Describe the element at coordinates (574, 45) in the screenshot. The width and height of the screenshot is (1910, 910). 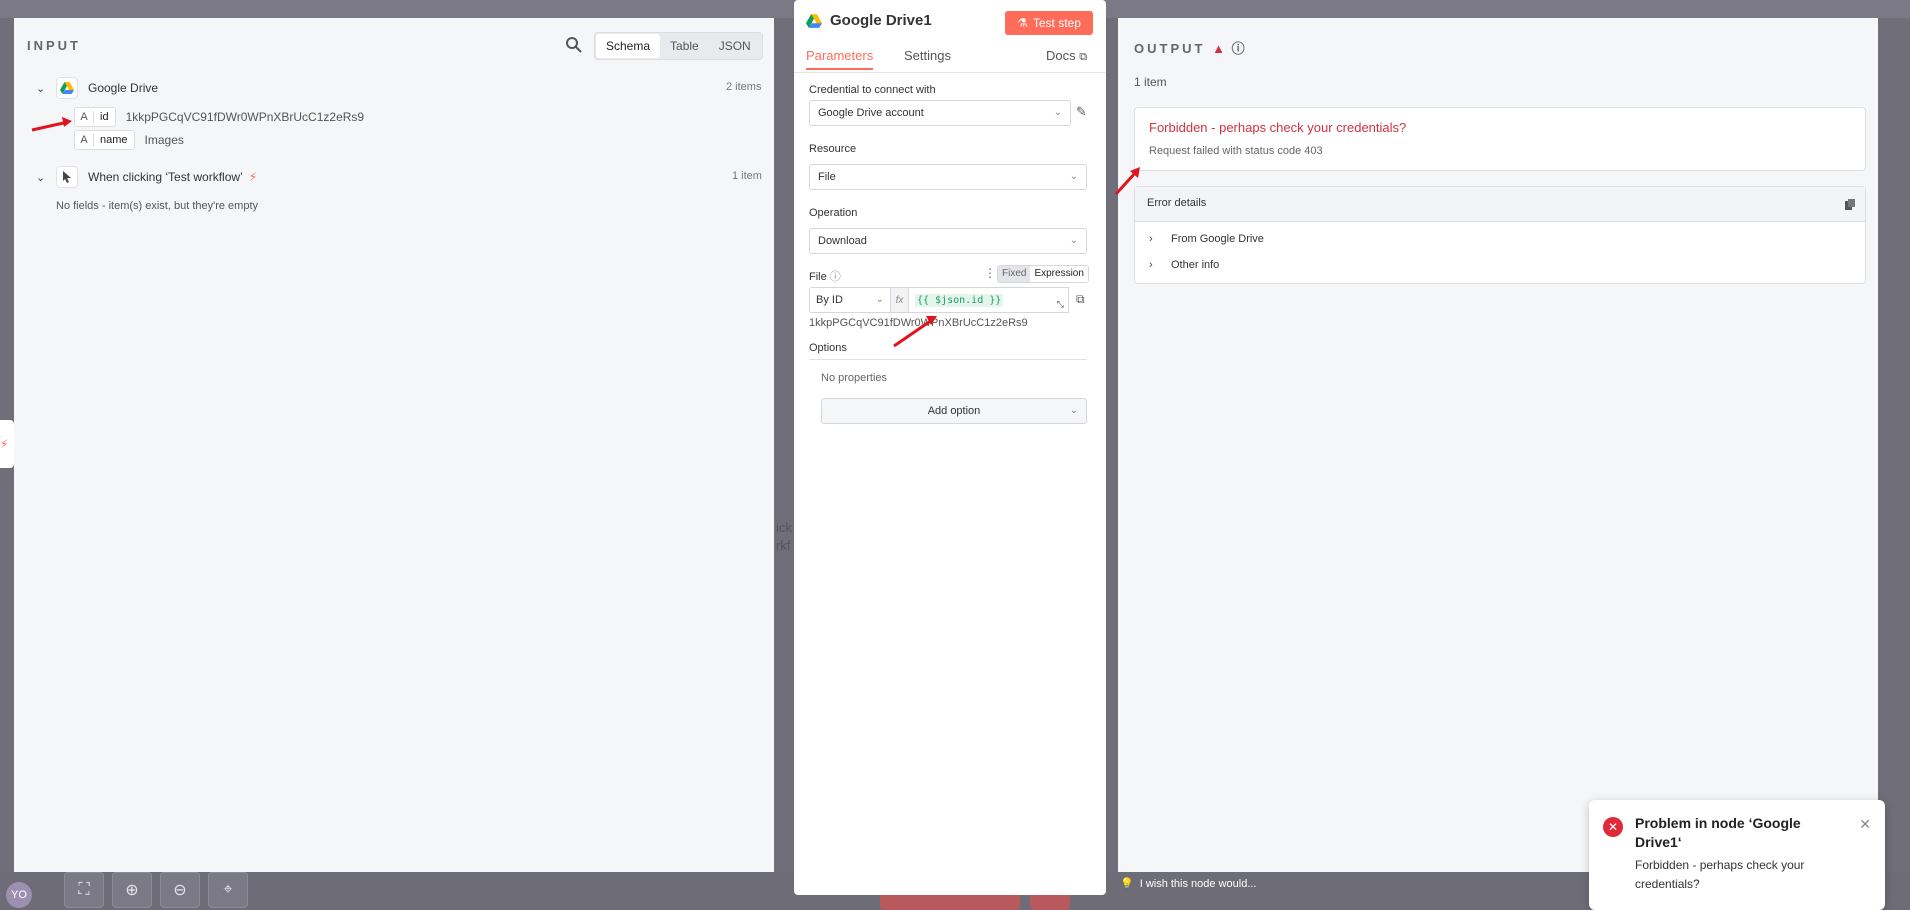
I see `search-icon` at that location.